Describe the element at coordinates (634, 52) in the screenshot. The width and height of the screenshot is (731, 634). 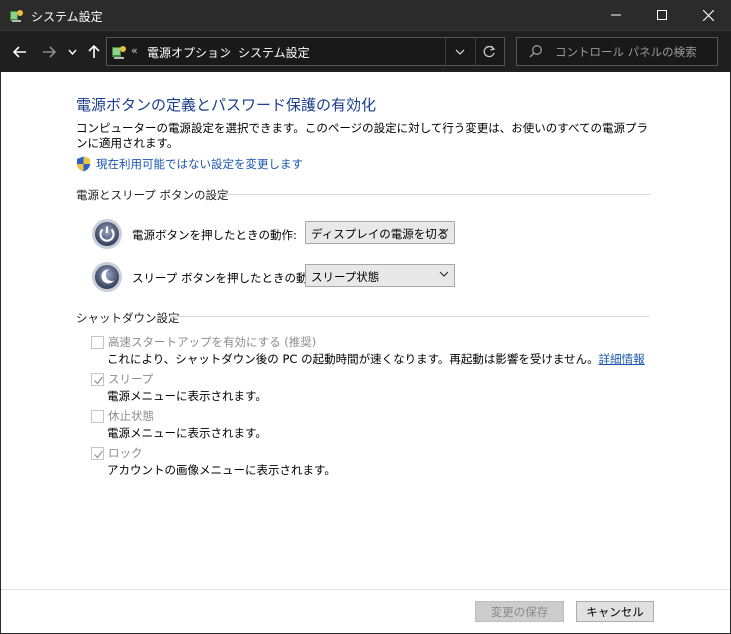
I see `search-input` at that location.